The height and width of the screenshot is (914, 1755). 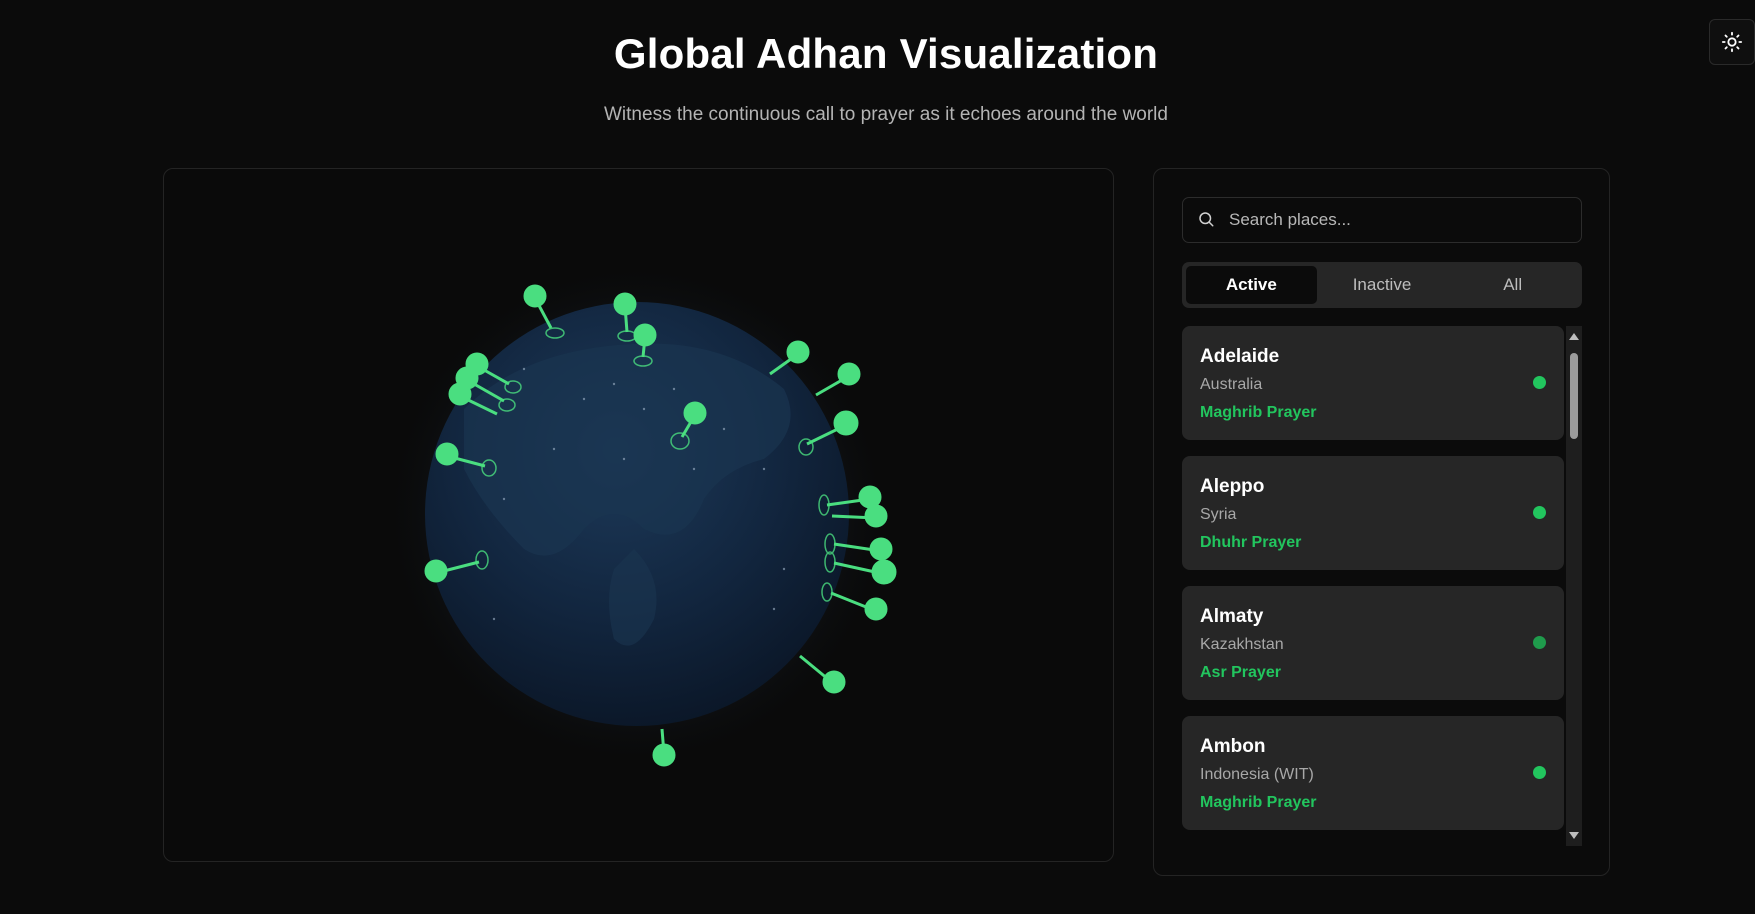 I want to click on search-icon, so click(x=1207, y=220).